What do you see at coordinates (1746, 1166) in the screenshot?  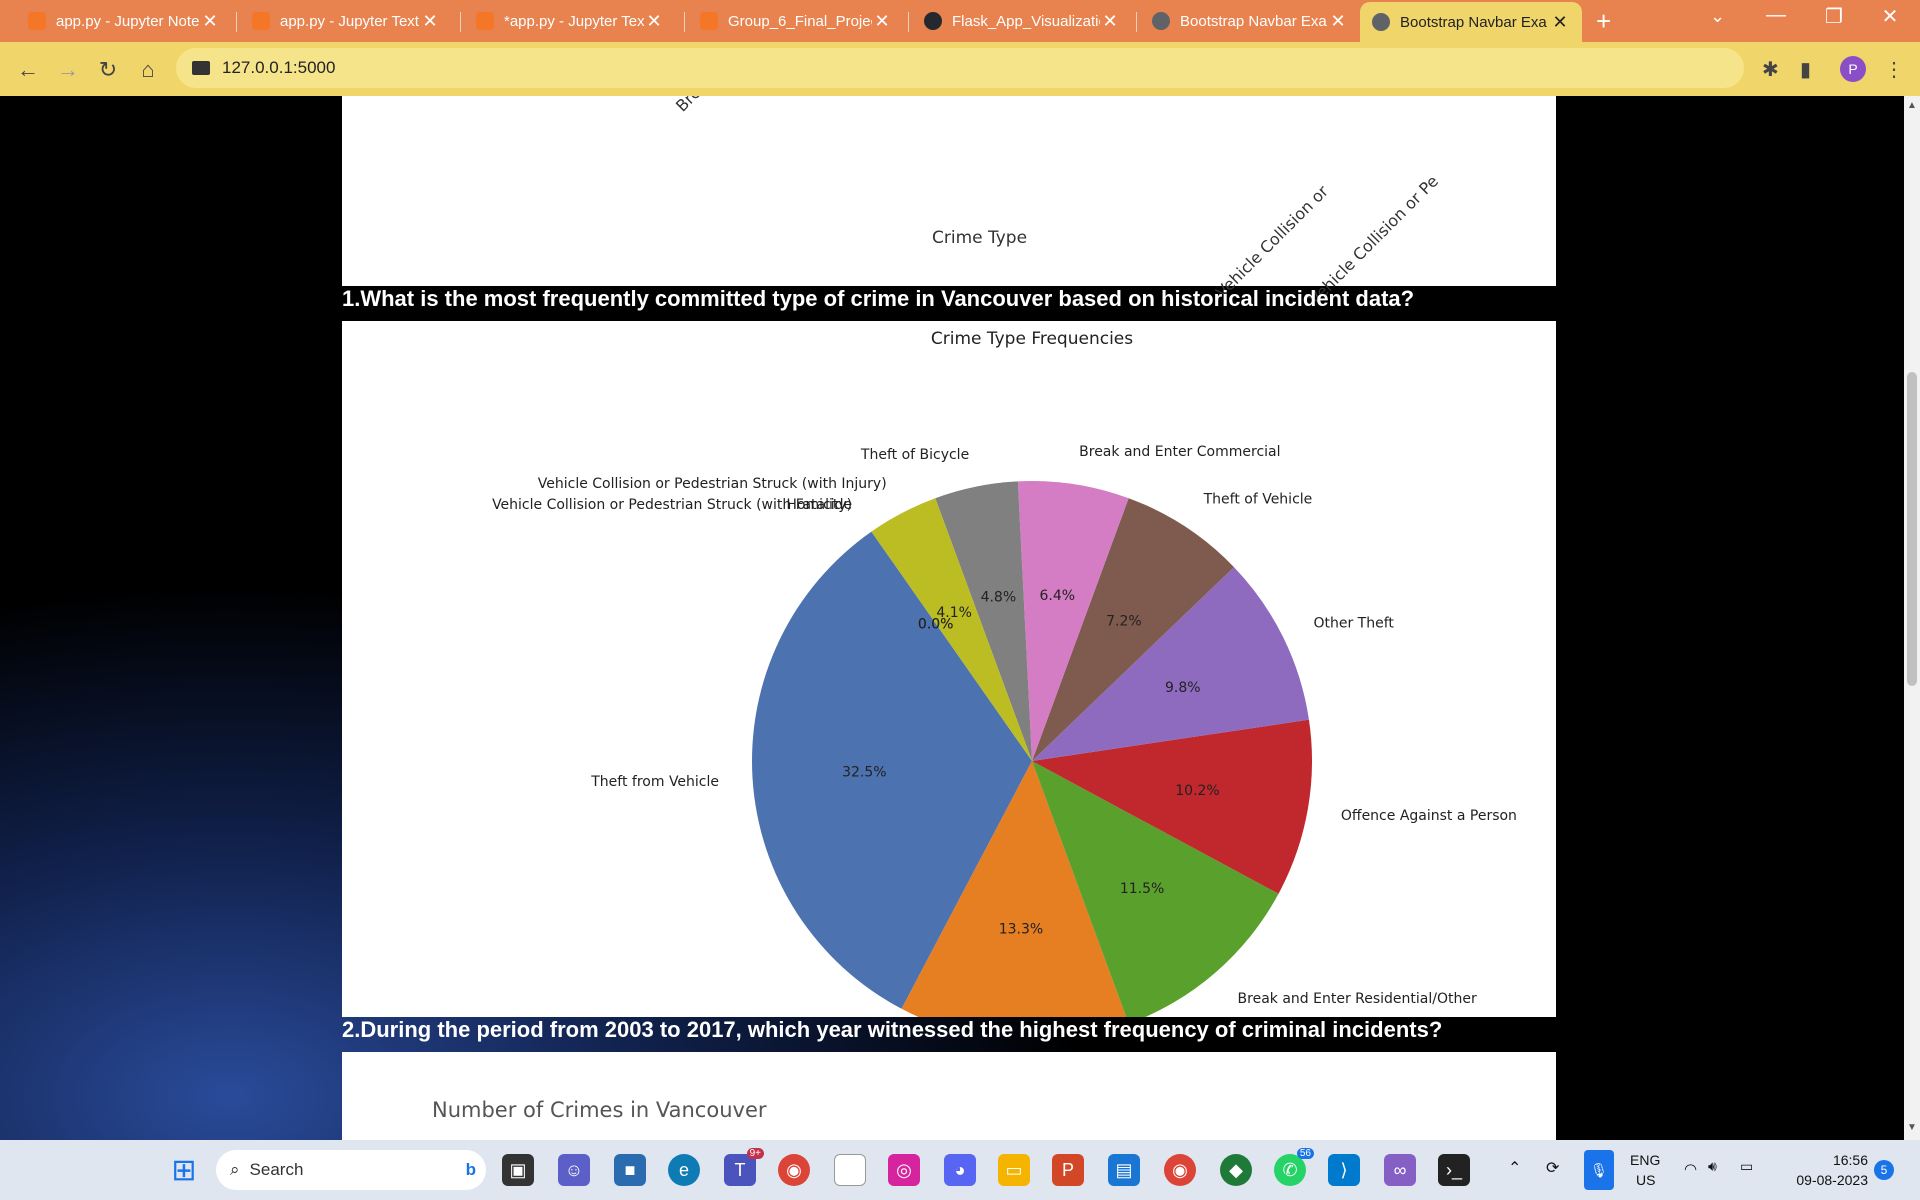 I see `battery-icon: ▭` at bounding box center [1746, 1166].